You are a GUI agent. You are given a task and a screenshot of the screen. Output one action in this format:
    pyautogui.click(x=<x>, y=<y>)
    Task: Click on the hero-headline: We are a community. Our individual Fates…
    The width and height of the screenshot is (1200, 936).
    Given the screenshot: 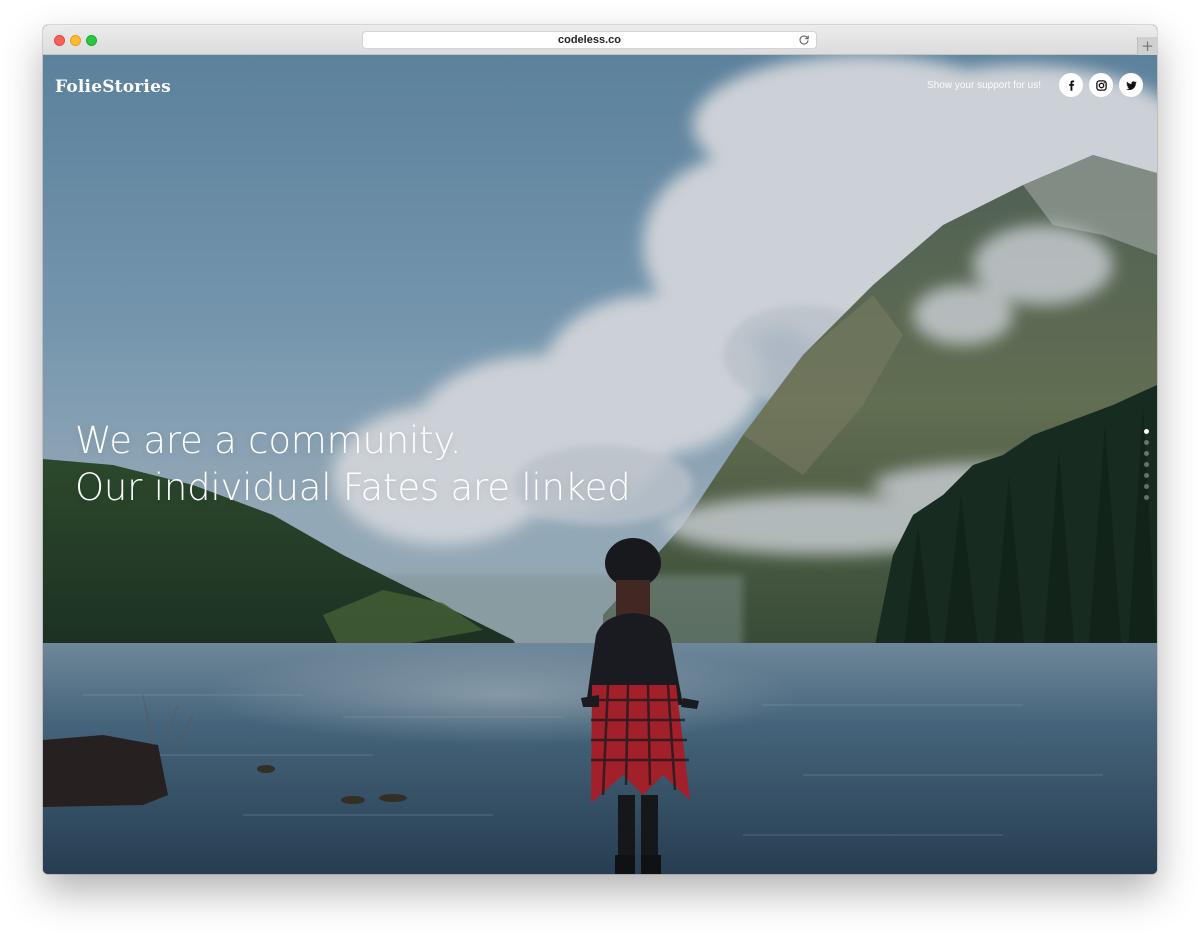 What is the action you would take?
    pyautogui.click(x=353, y=464)
    